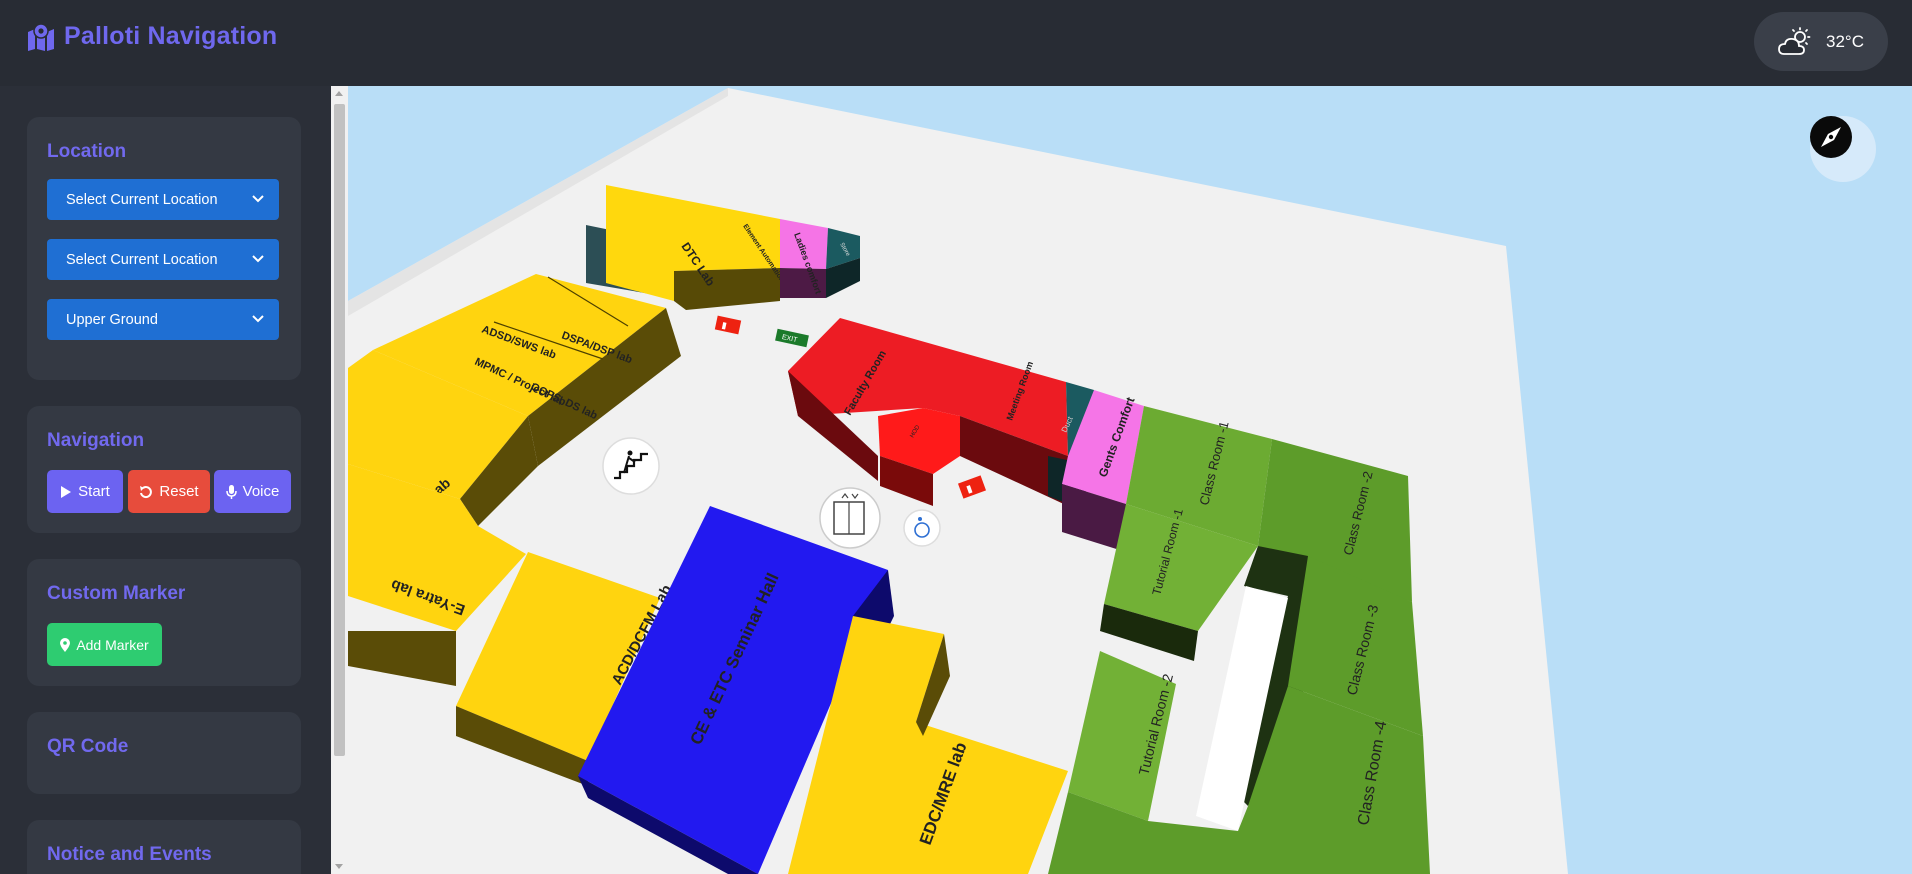 The width and height of the screenshot is (1912, 874). Describe the element at coordinates (231, 491) in the screenshot. I see `microphone-icon` at that location.